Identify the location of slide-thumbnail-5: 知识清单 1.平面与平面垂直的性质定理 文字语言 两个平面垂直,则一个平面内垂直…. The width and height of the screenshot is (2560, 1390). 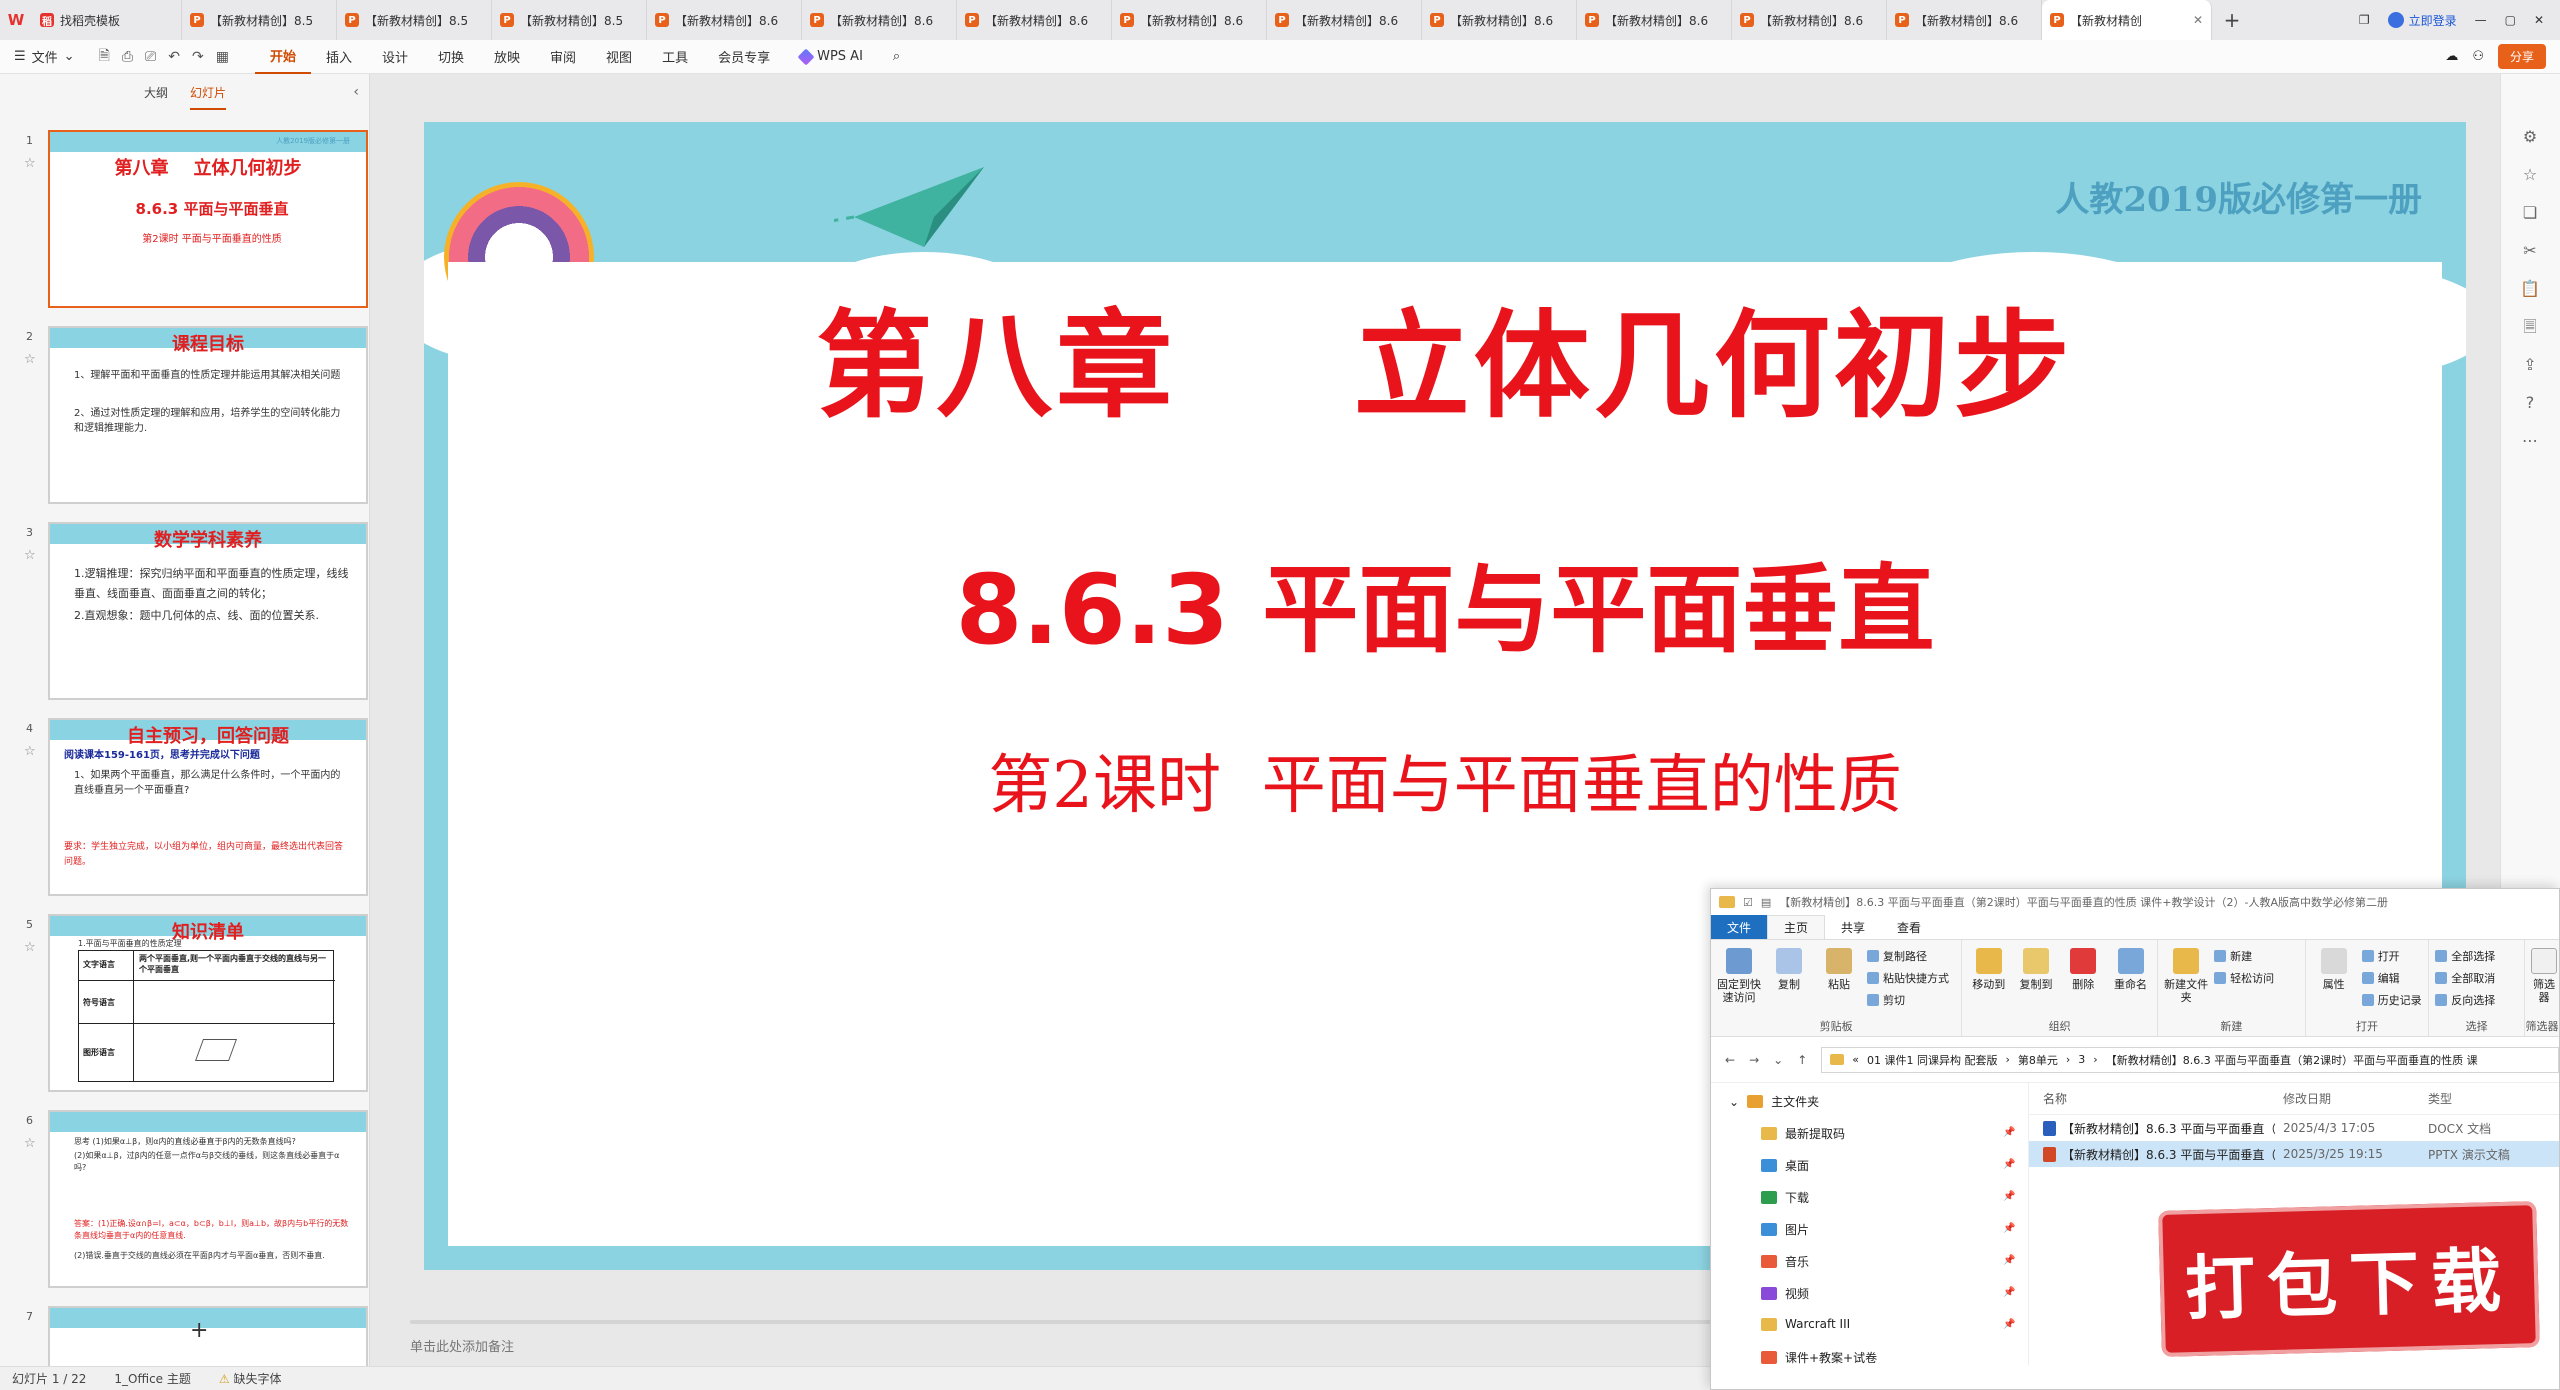
(208, 1003).